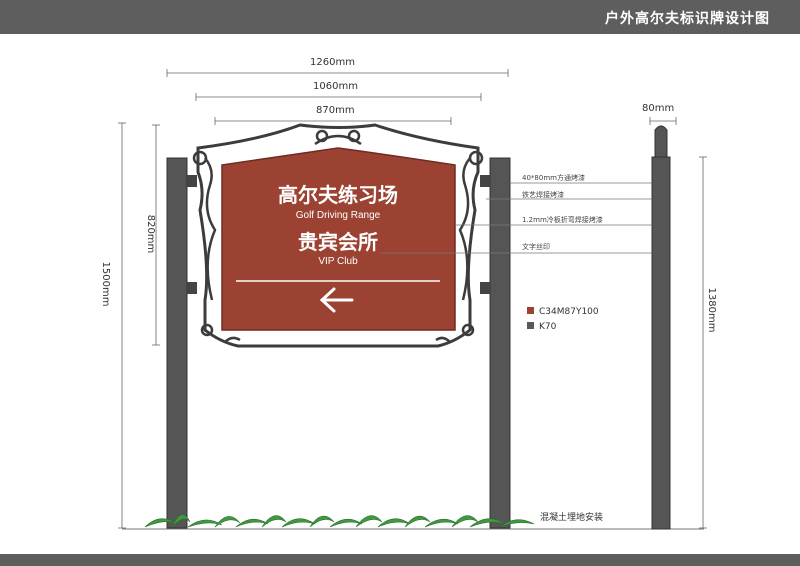 The width and height of the screenshot is (800, 566). What do you see at coordinates (192, 181) in the screenshot?
I see `left-bracket-top` at bounding box center [192, 181].